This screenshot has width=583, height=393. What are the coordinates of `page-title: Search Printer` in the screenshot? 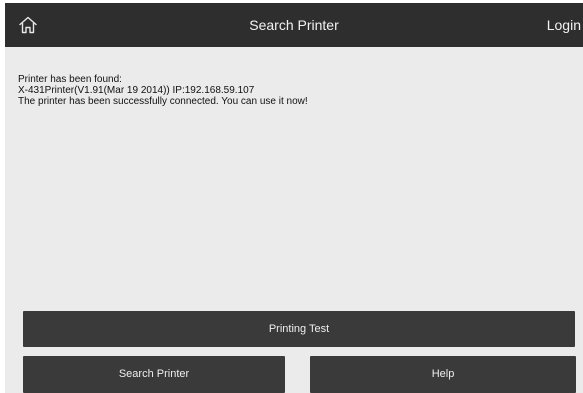 It's located at (294, 25).